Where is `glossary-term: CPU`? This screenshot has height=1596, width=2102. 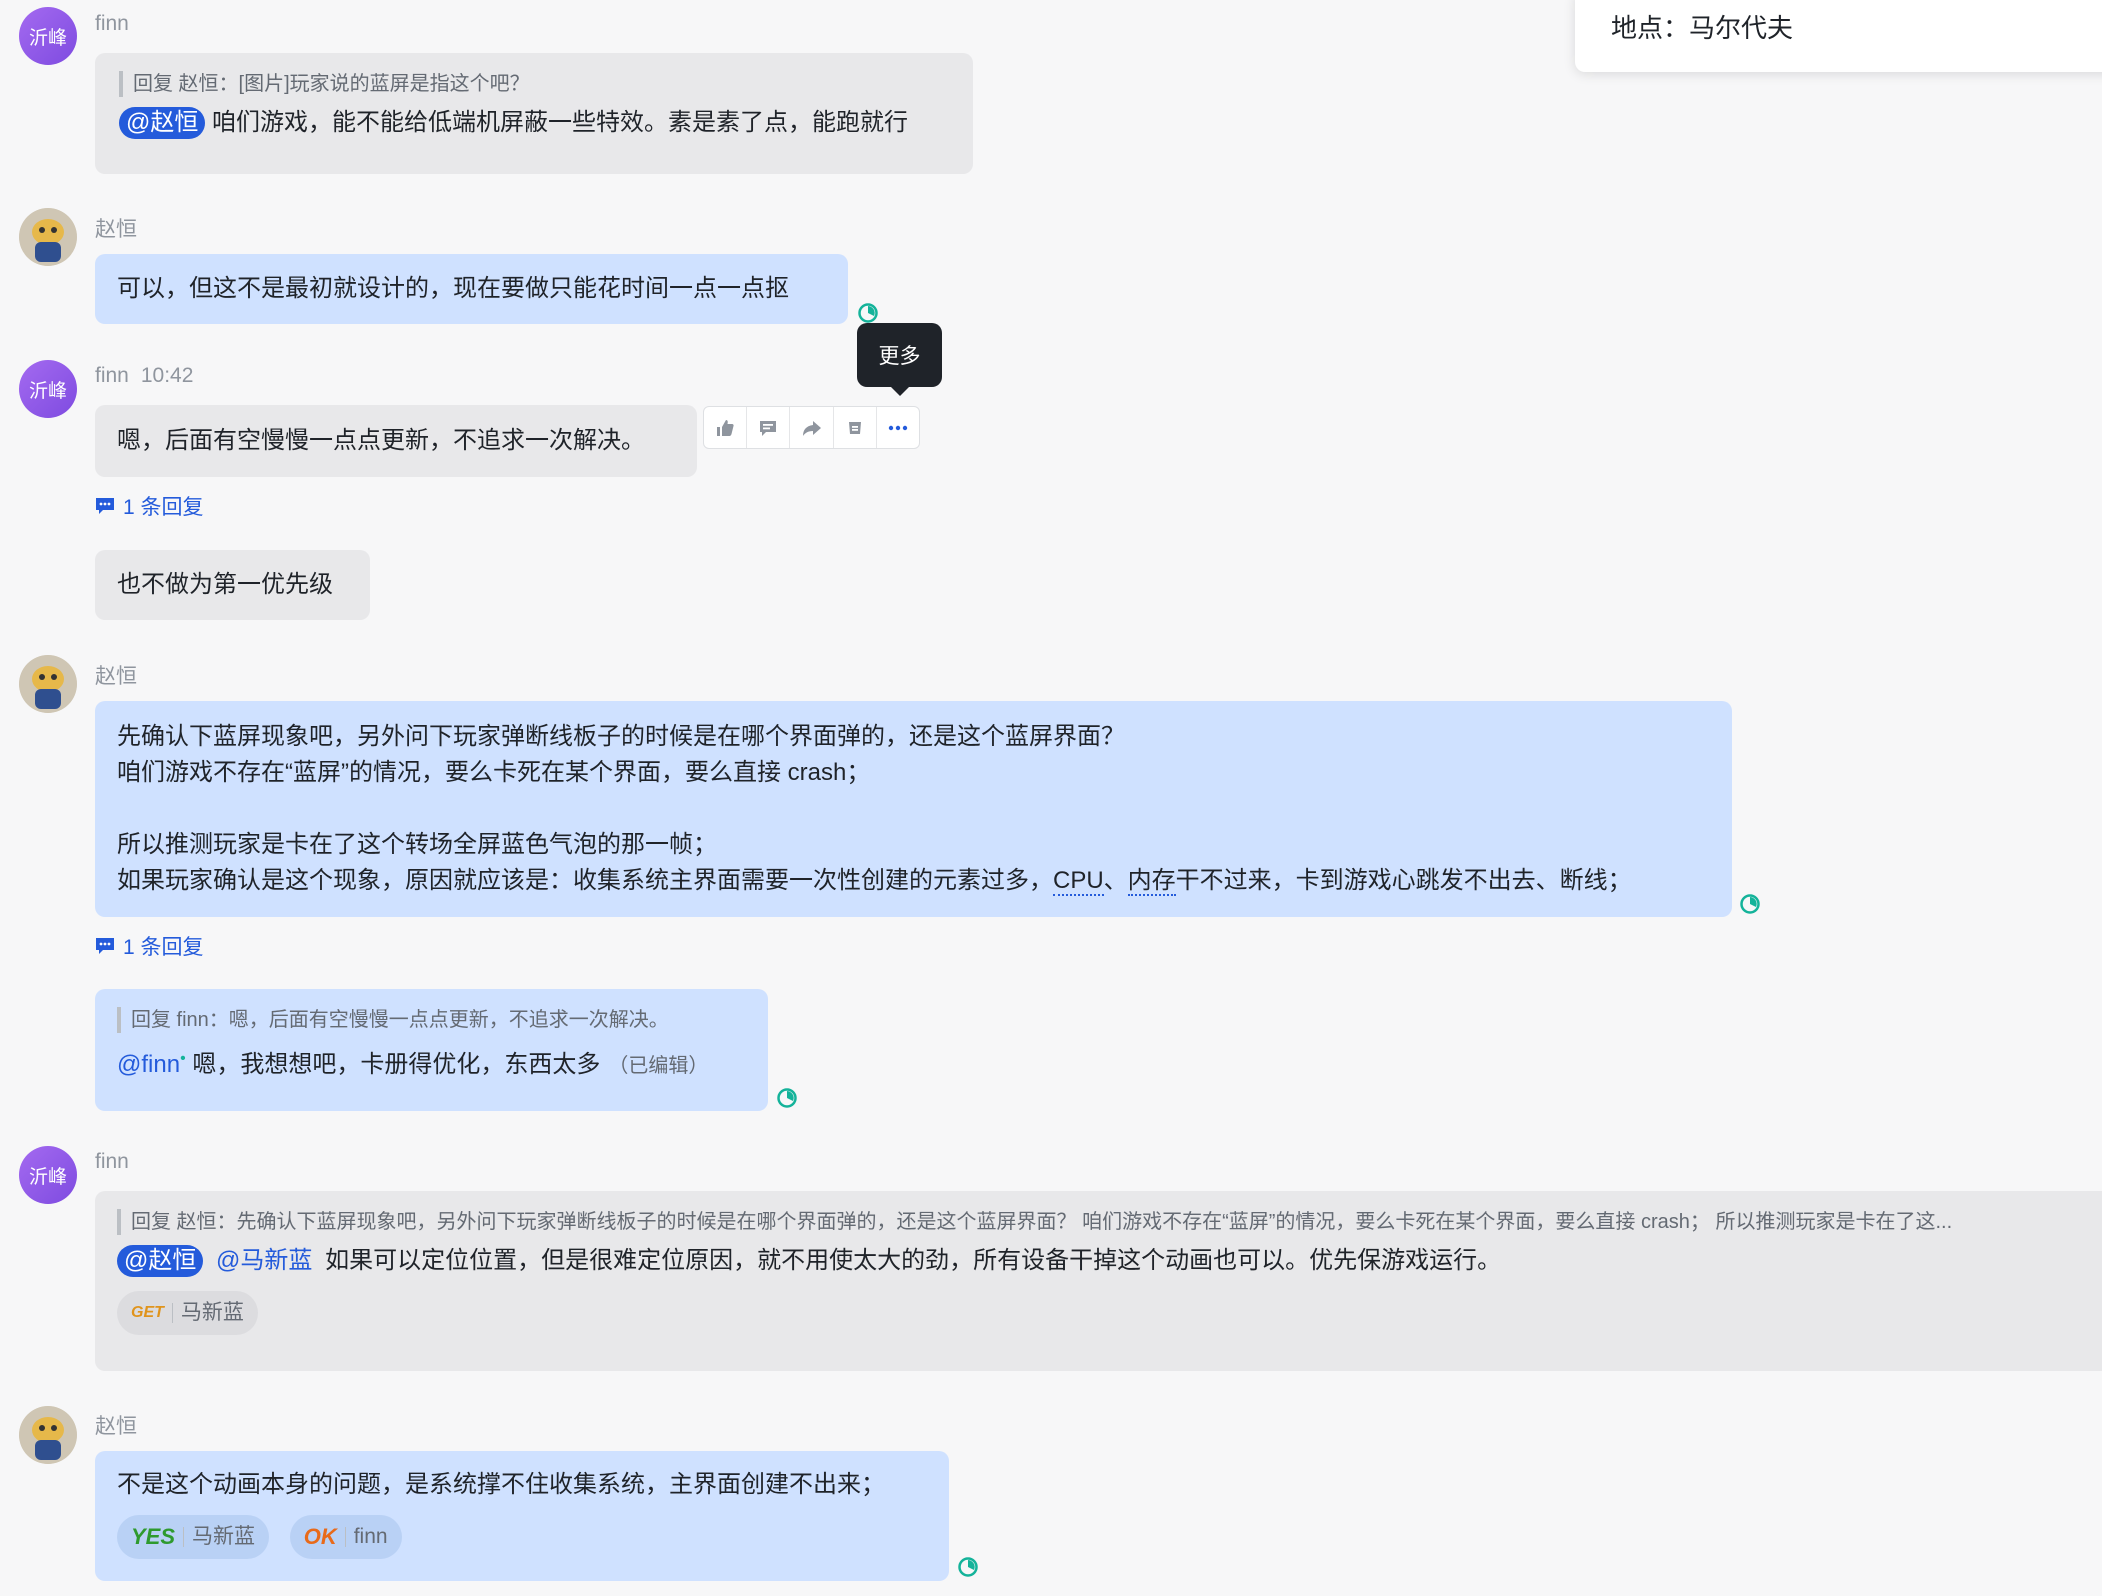 glossary-term: CPU is located at coordinates (1078, 881).